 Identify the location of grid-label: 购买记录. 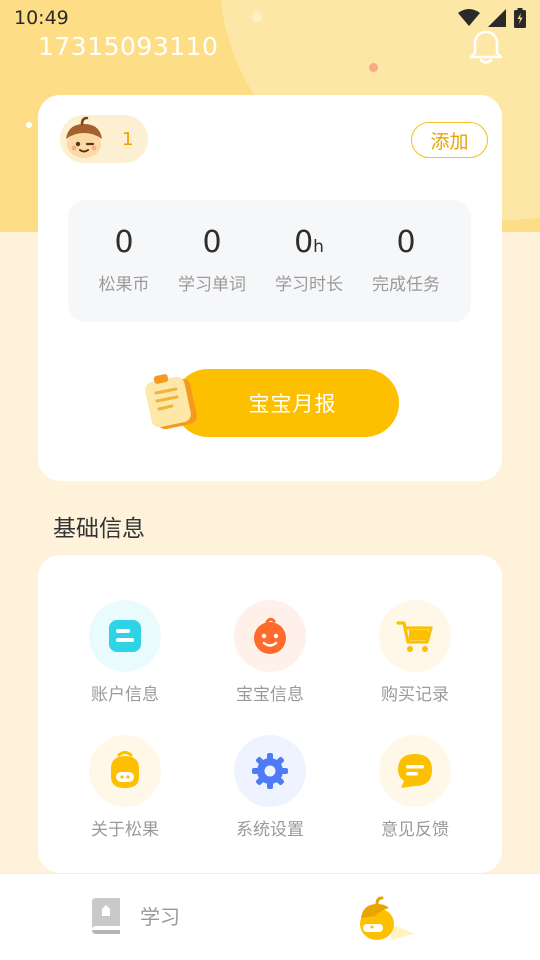
(415, 695).